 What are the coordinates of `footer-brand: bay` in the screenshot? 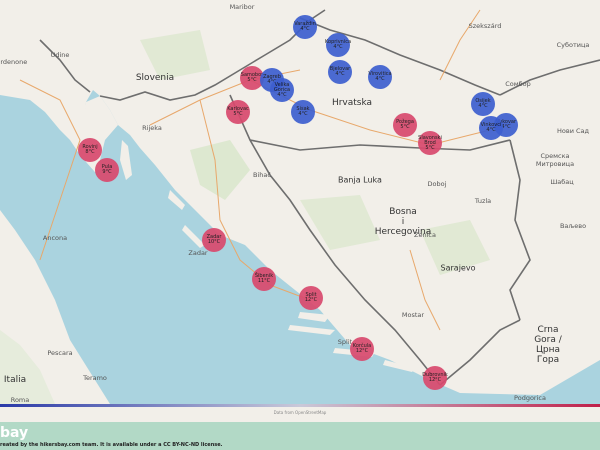 It's located at (14, 433).